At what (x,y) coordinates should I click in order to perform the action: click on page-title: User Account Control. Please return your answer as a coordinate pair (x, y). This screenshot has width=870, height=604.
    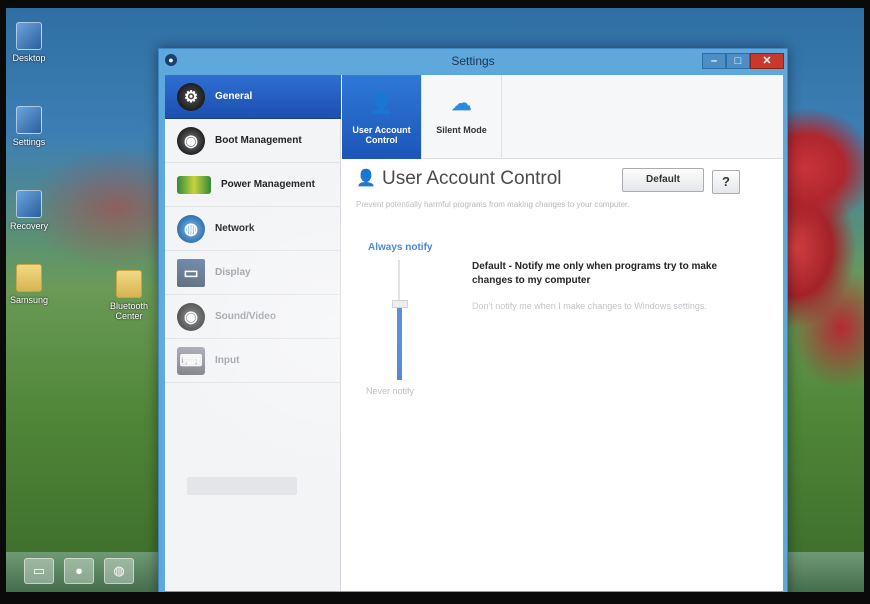
    Looking at the image, I should click on (472, 178).